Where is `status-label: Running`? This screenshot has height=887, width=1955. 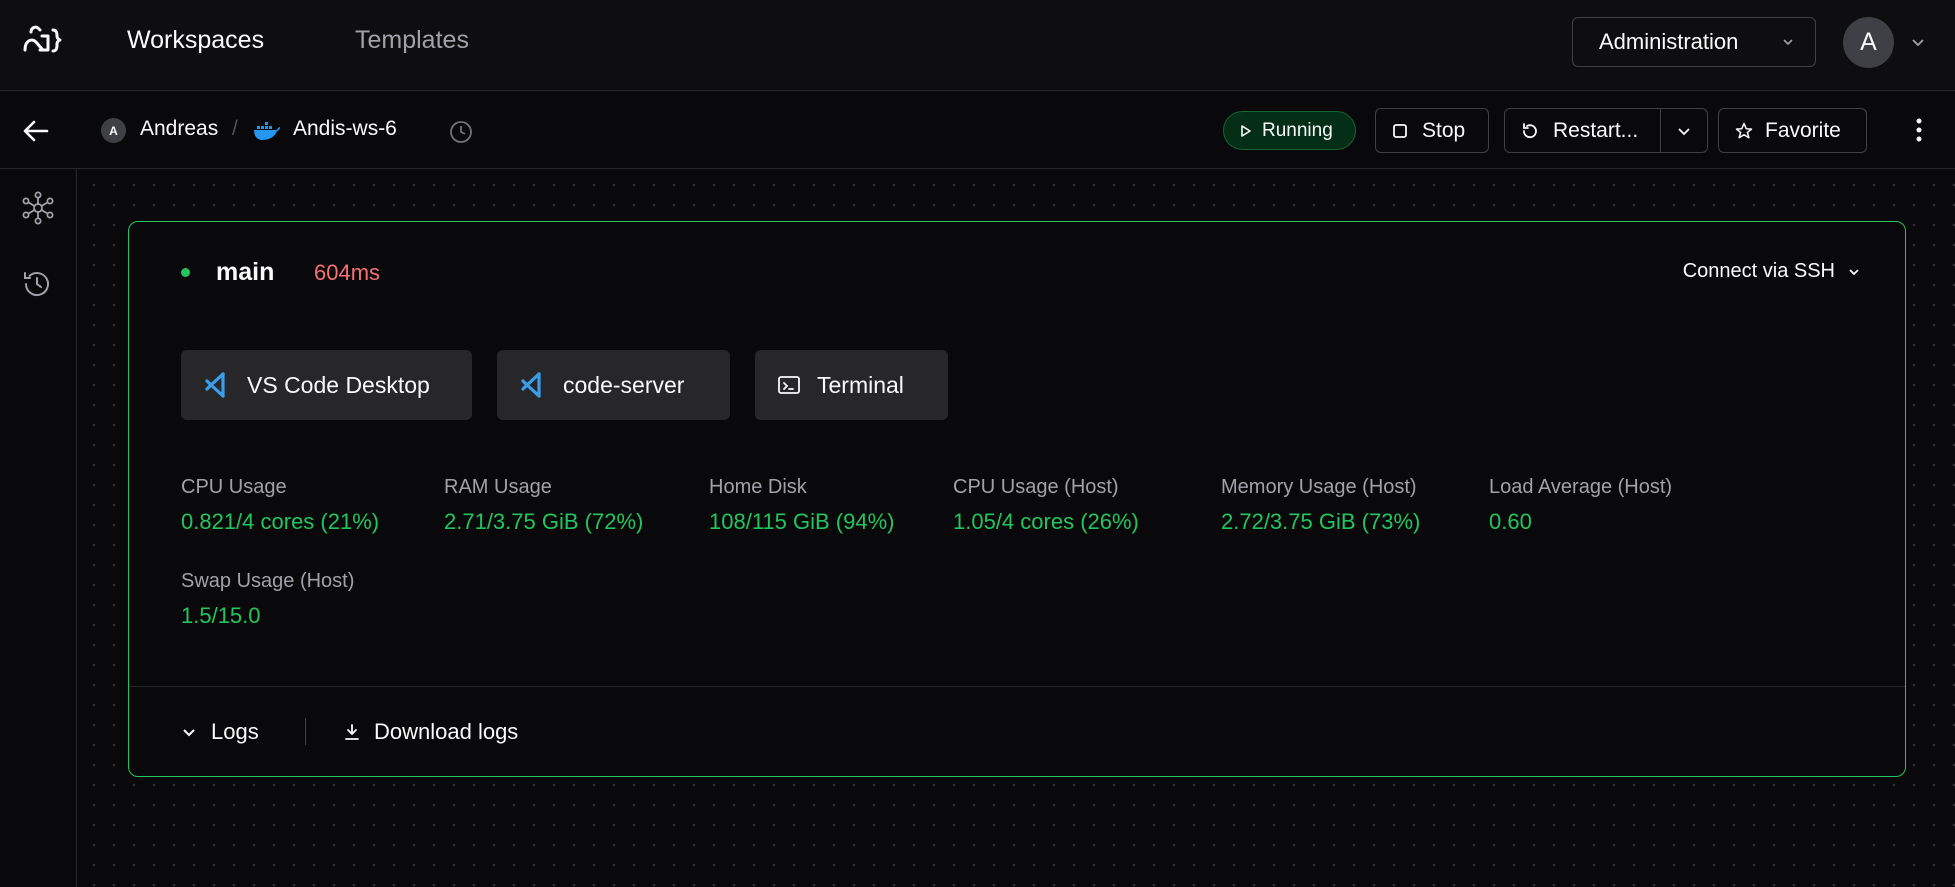 status-label: Running is located at coordinates (1297, 130).